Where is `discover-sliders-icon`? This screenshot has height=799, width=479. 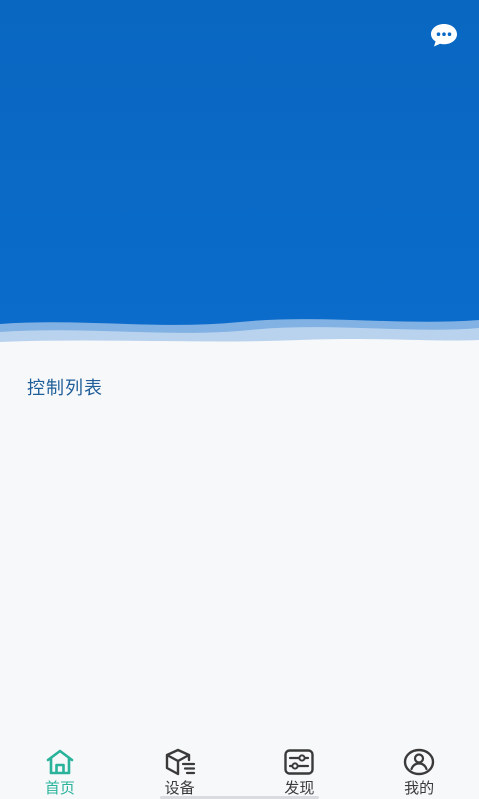 discover-sliders-icon is located at coordinates (299, 762).